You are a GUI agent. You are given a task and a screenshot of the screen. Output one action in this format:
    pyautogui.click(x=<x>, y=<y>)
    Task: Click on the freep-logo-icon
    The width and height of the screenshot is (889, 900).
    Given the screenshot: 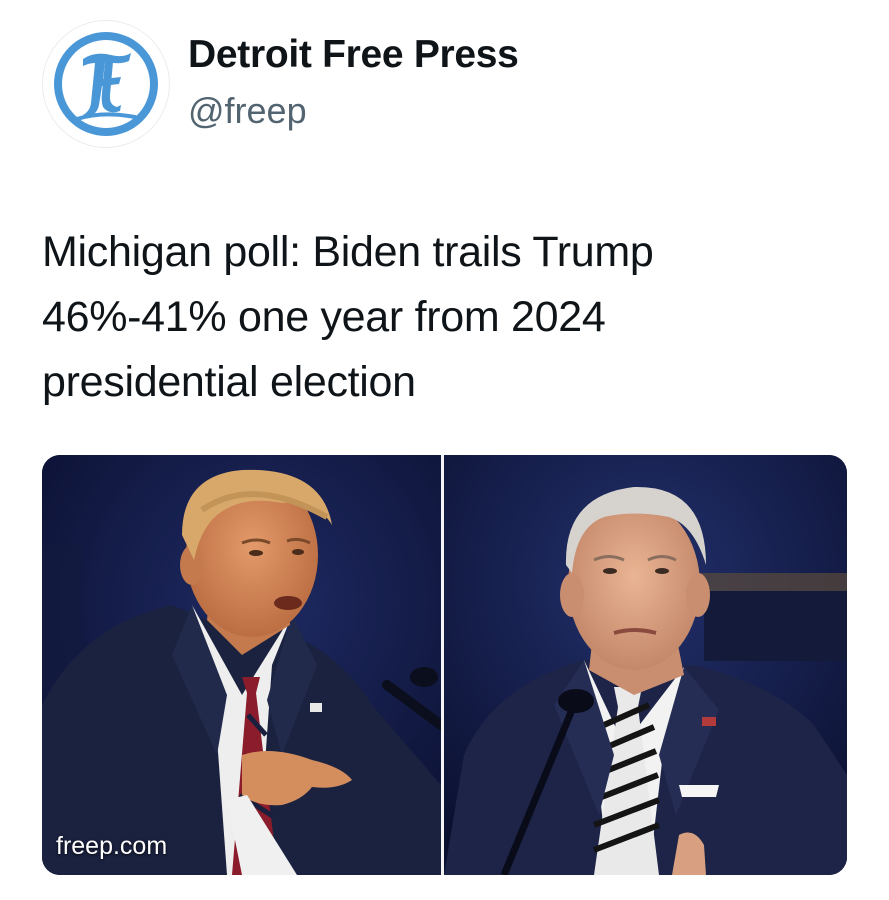 What is the action you would take?
    pyautogui.click(x=106, y=84)
    